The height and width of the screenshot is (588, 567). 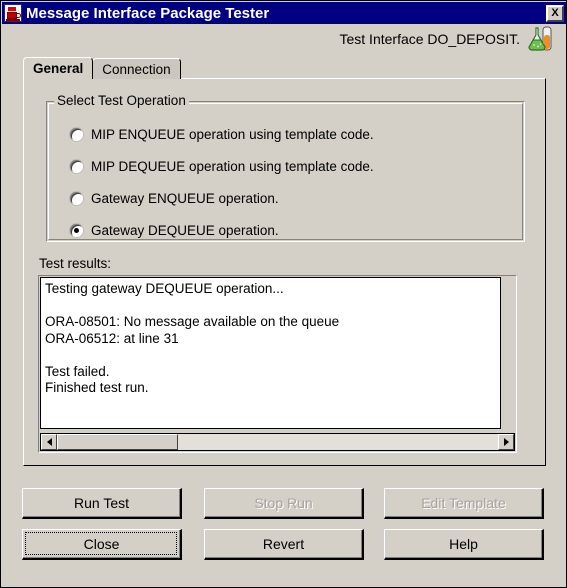 I want to click on close-icon: X, so click(x=555, y=13).